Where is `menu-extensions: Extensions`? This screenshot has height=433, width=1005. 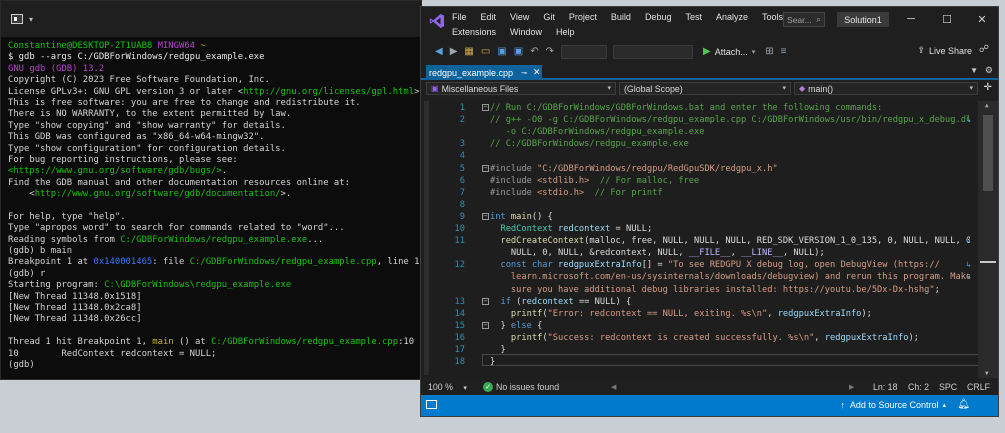 menu-extensions: Extensions is located at coordinates (474, 32).